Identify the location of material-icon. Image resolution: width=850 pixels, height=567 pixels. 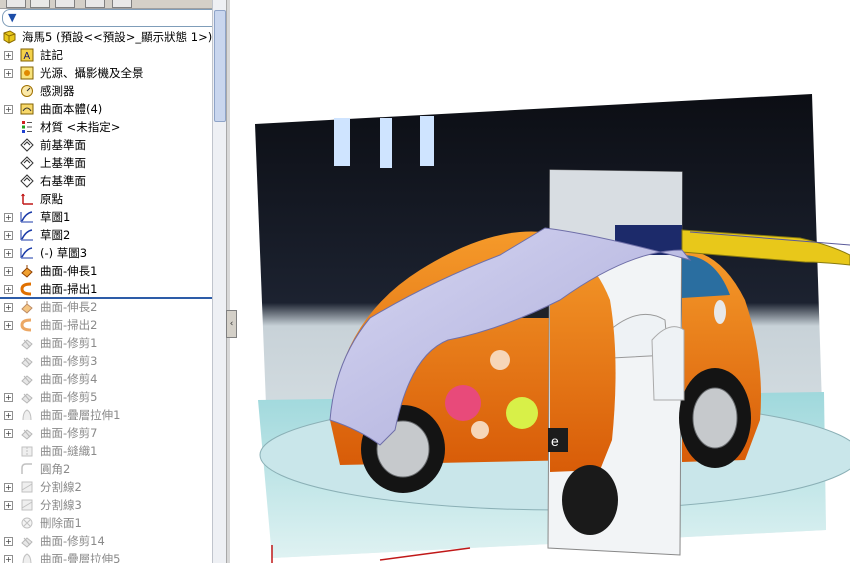
(26, 127).